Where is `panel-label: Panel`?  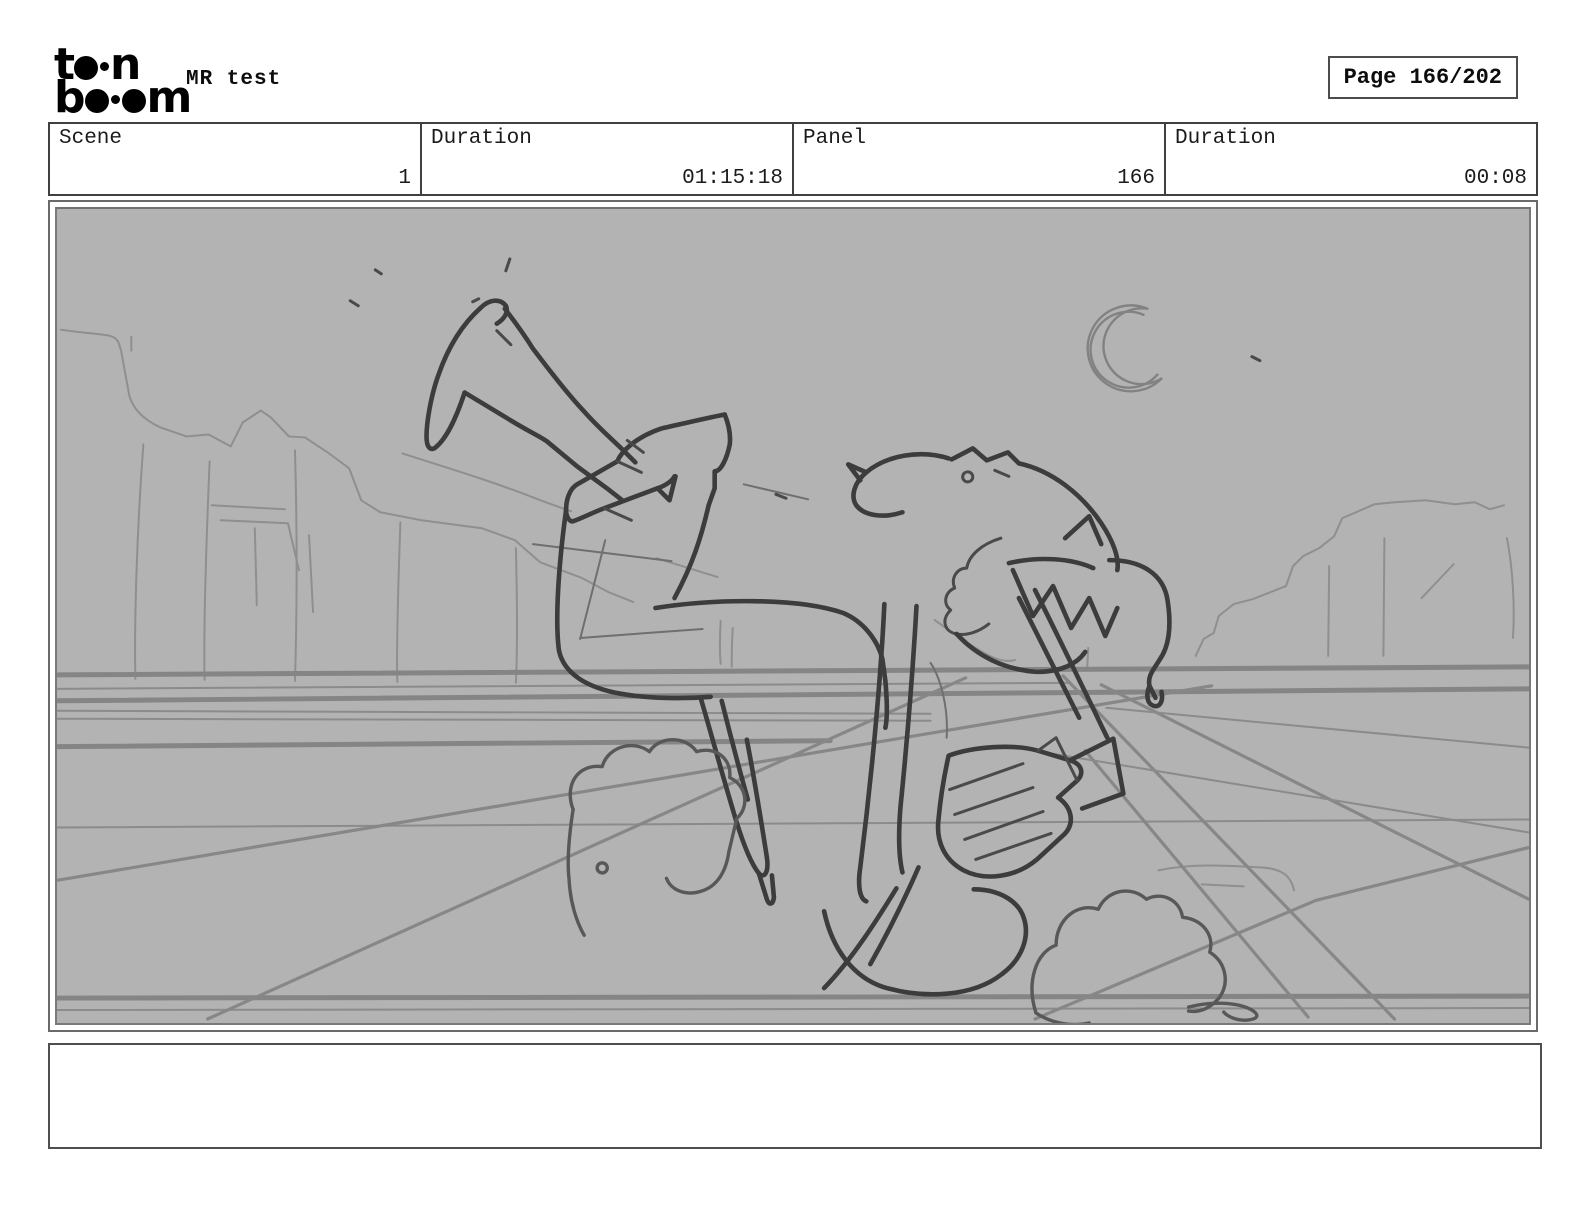 panel-label: Panel is located at coordinates (835, 138).